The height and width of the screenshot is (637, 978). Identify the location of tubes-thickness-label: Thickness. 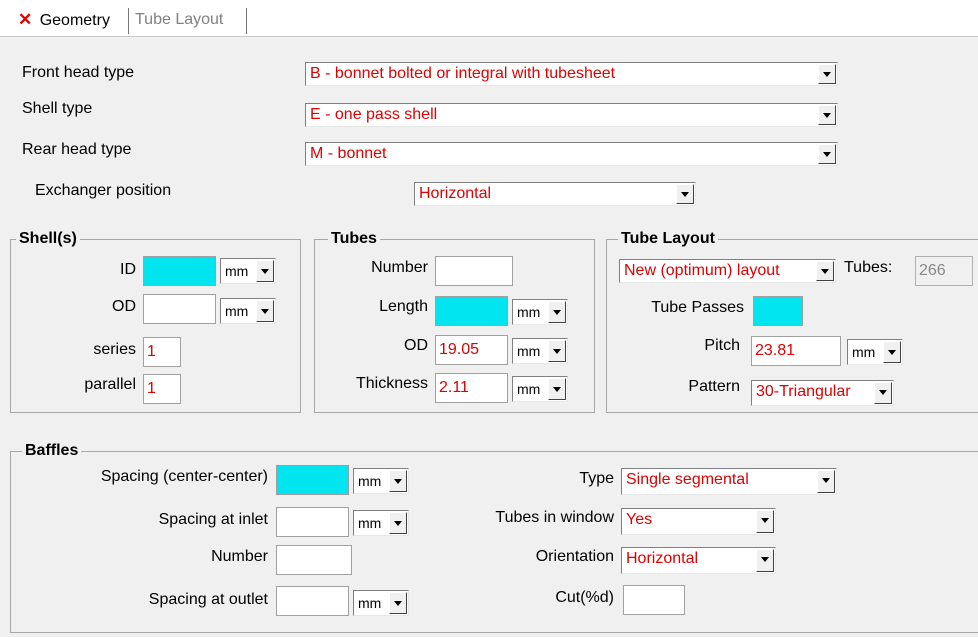
(391, 383).